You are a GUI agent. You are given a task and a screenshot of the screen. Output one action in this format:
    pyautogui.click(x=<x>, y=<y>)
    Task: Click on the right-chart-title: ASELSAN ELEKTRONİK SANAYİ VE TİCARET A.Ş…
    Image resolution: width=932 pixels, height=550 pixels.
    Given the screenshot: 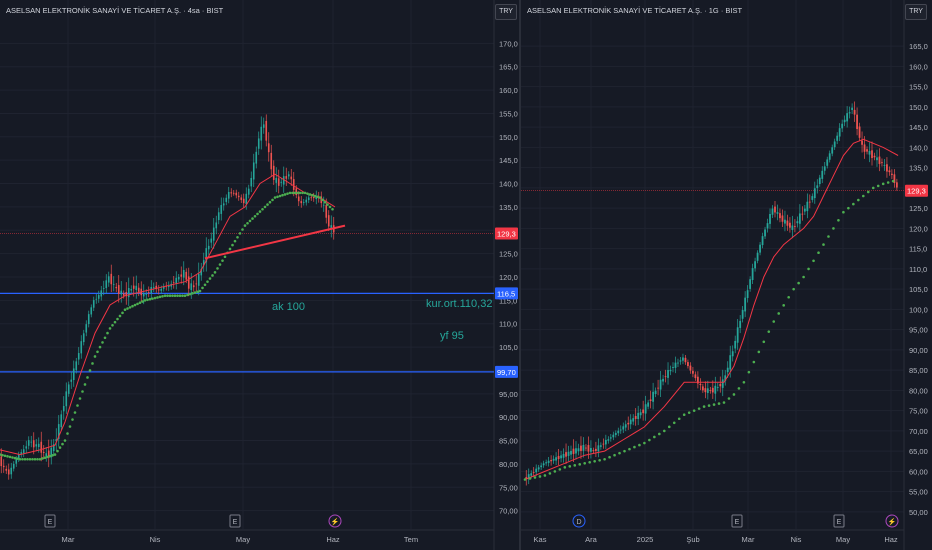 What is the action you would take?
    pyautogui.click(x=635, y=10)
    